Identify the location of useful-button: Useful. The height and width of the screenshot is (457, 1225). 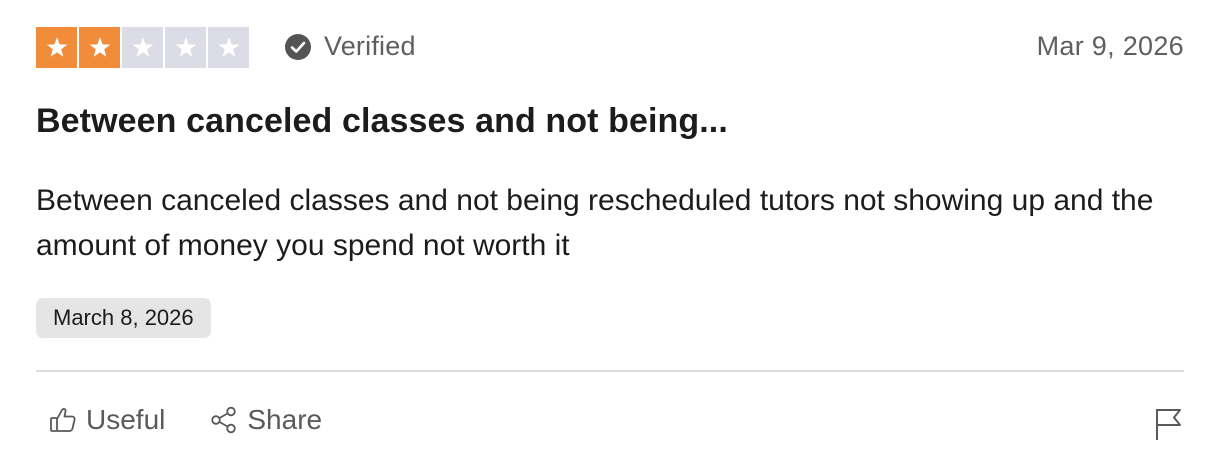
(106, 420).